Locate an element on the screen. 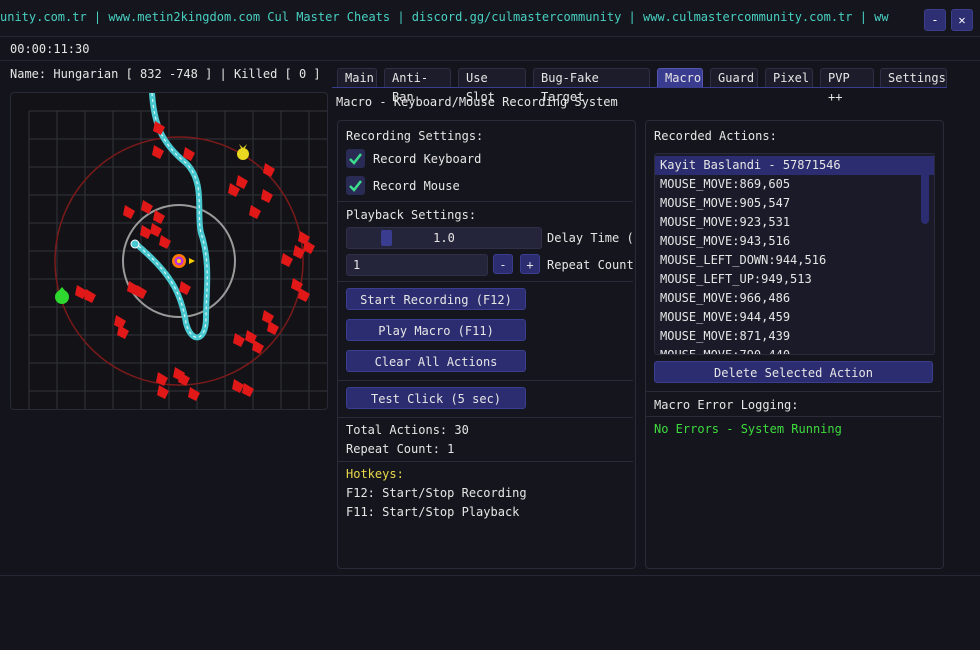 The height and width of the screenshot is (650, 980). list-item: MOUSE_LEFT_UP:949,513 is located at coordinates (794, 279).